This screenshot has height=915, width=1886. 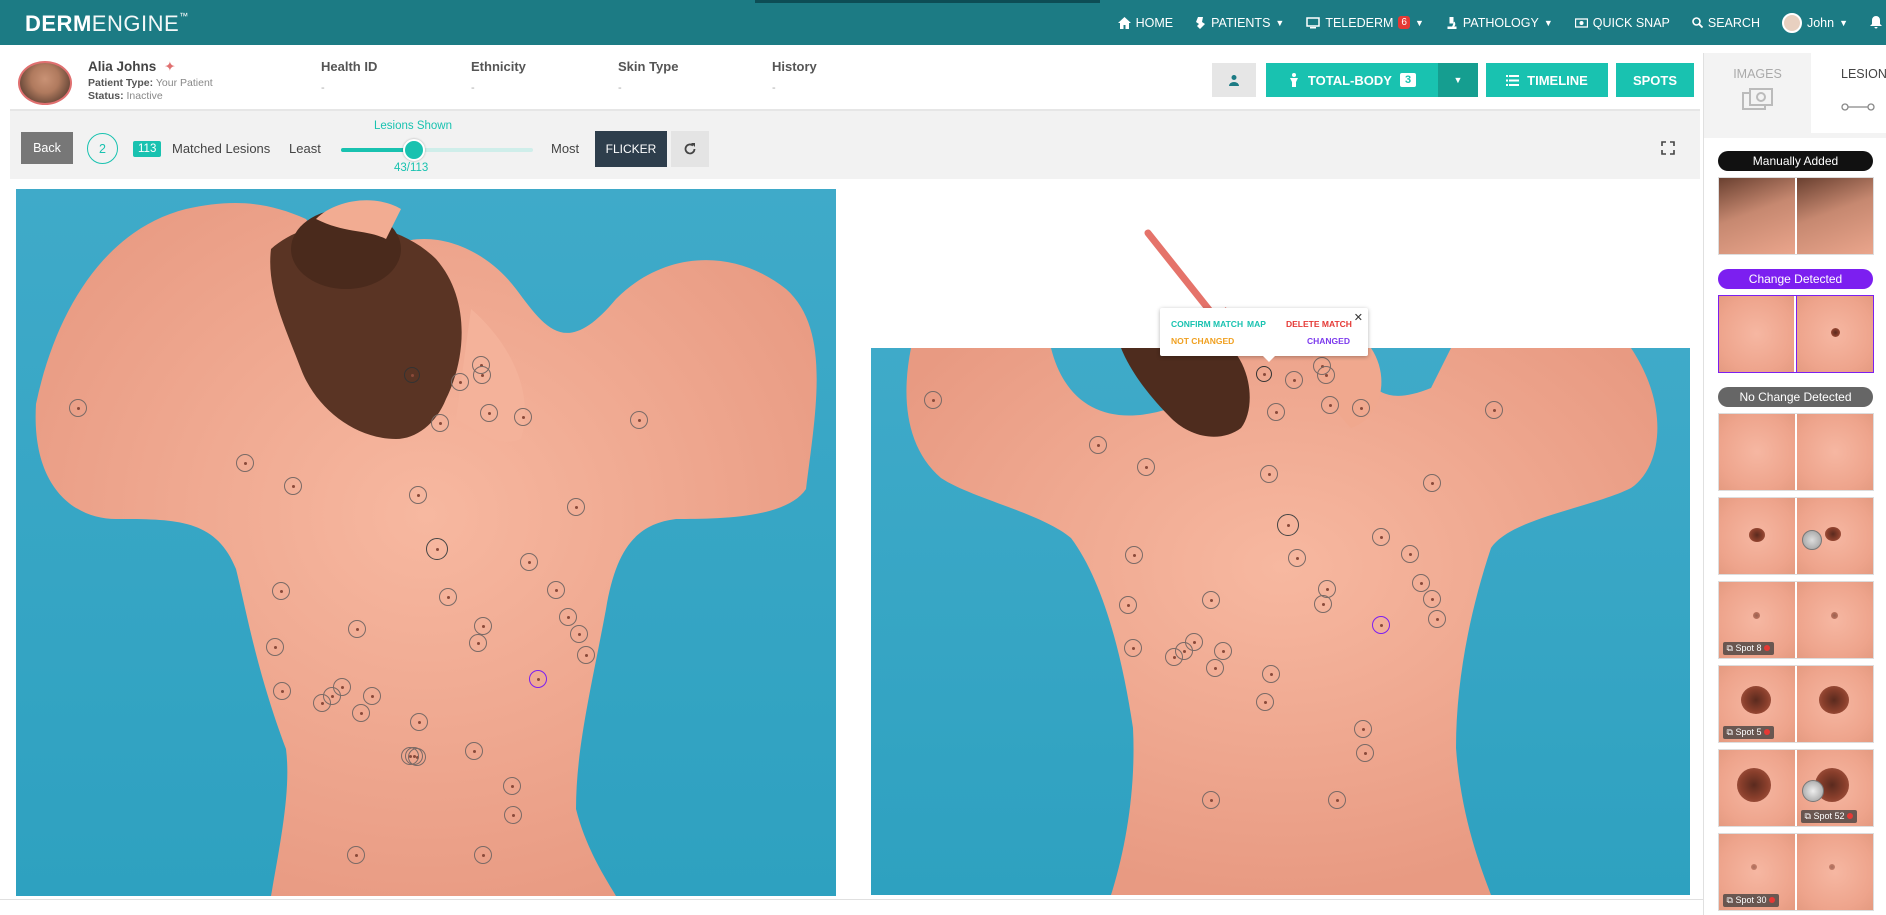 I want to click on back-button: Back, so click(x=47, y=148).